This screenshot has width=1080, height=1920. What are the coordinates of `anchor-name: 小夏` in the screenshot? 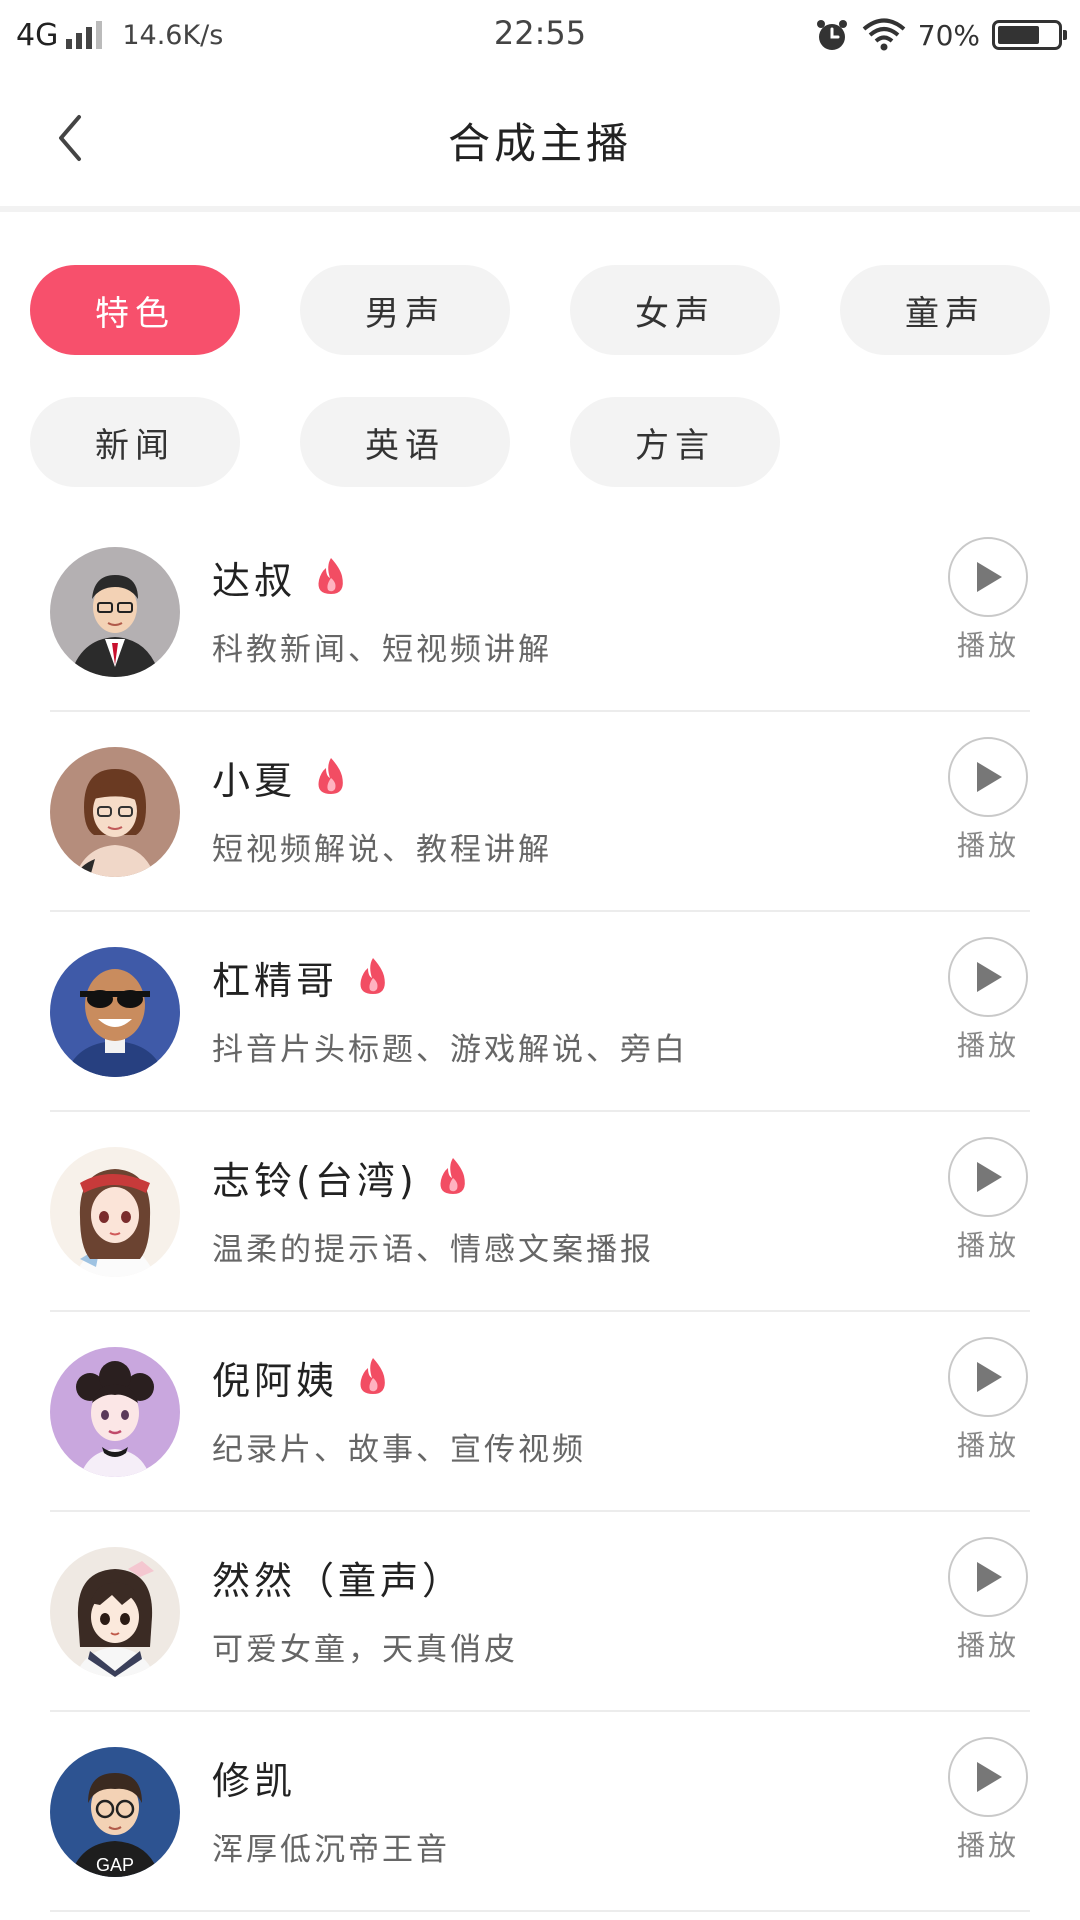 It's located at (254, 781).